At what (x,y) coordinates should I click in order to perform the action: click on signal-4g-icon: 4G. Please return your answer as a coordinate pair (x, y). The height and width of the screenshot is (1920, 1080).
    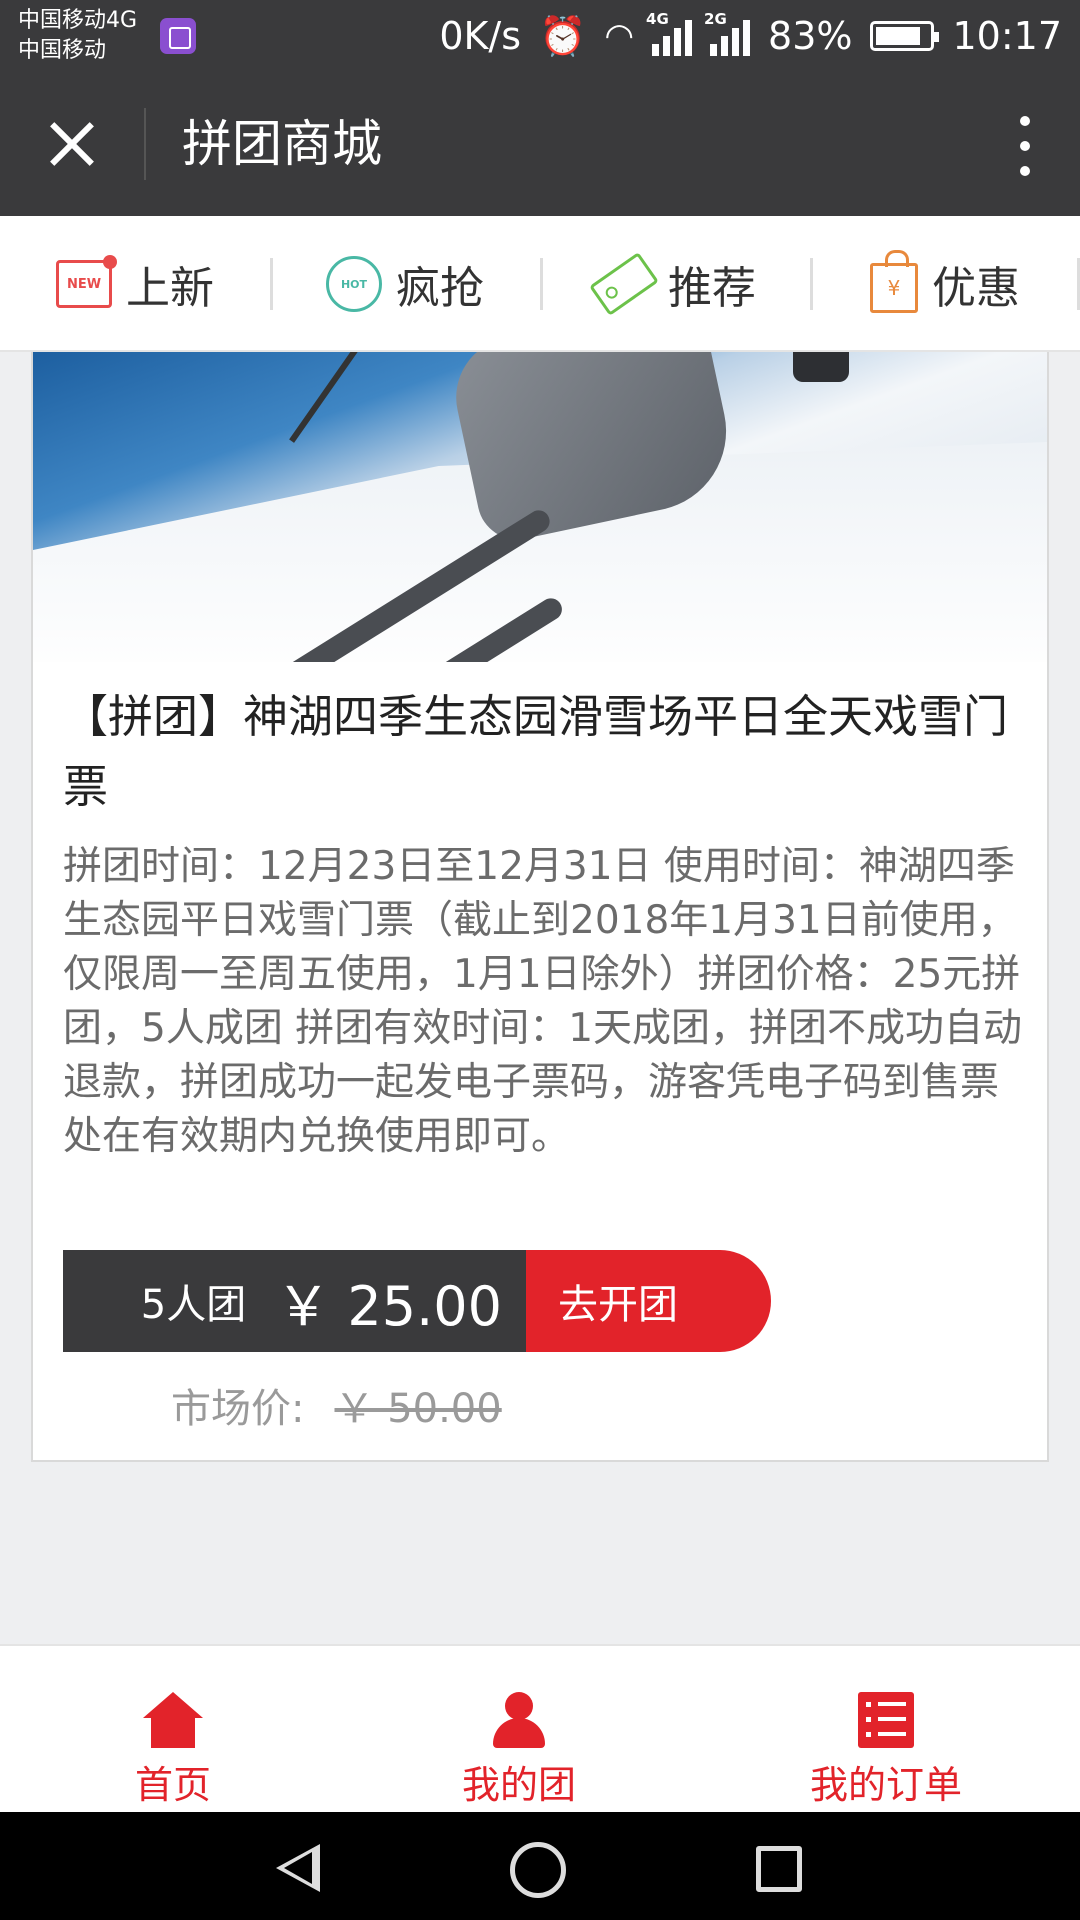
    Looking at the image, I should click on (669, 33).